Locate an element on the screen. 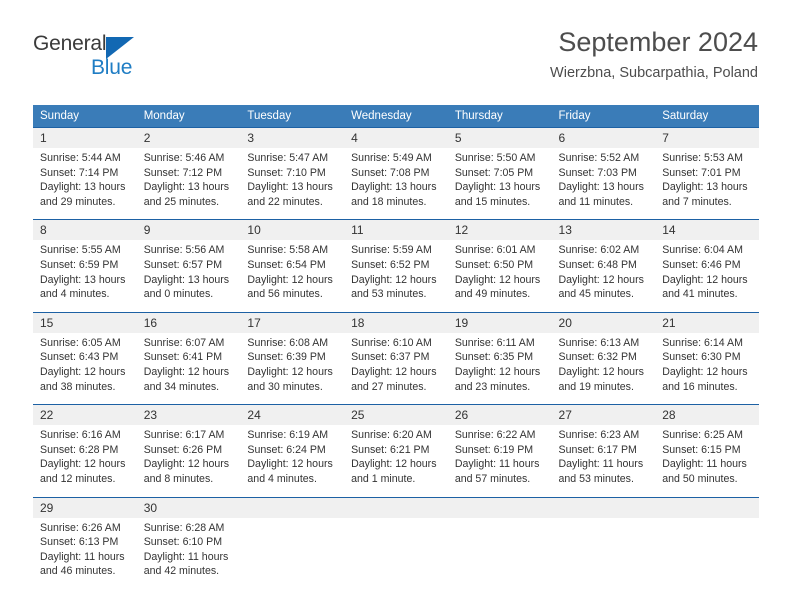 This screenshot has height=612, width=792. day-number: 27 is located at coordinates (603, 415).